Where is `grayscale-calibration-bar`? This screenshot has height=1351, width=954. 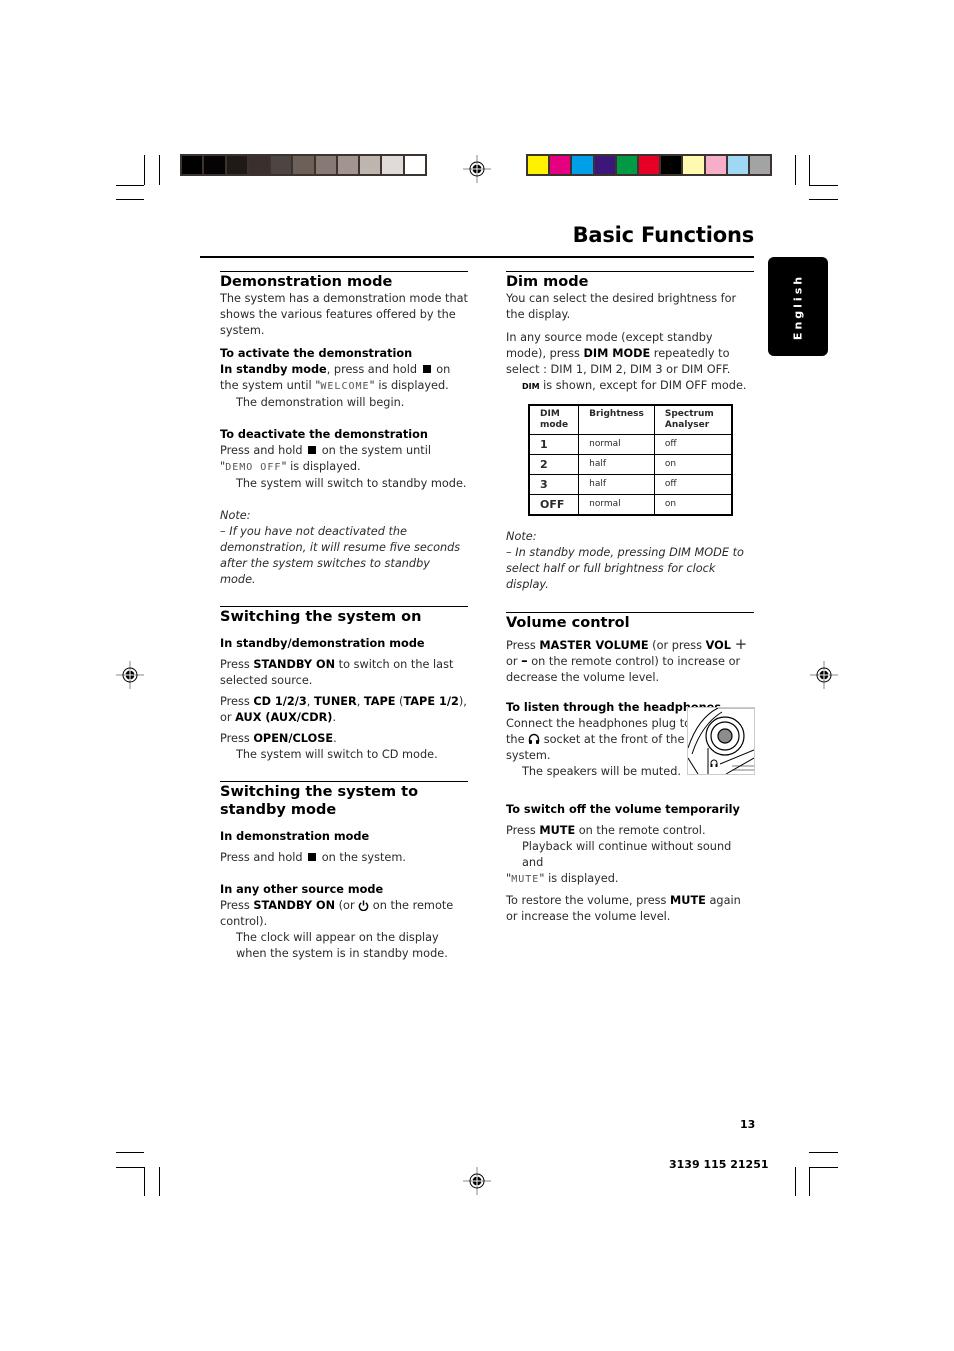 grayscale-calibration-bar is located at coordinates (303, 165).